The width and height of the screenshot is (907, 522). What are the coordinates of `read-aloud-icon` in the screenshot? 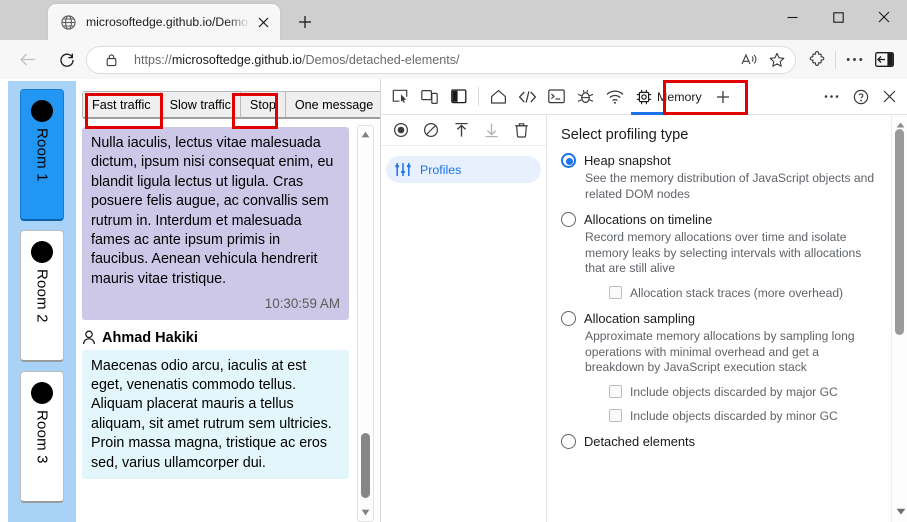 It's located at (749, 60).